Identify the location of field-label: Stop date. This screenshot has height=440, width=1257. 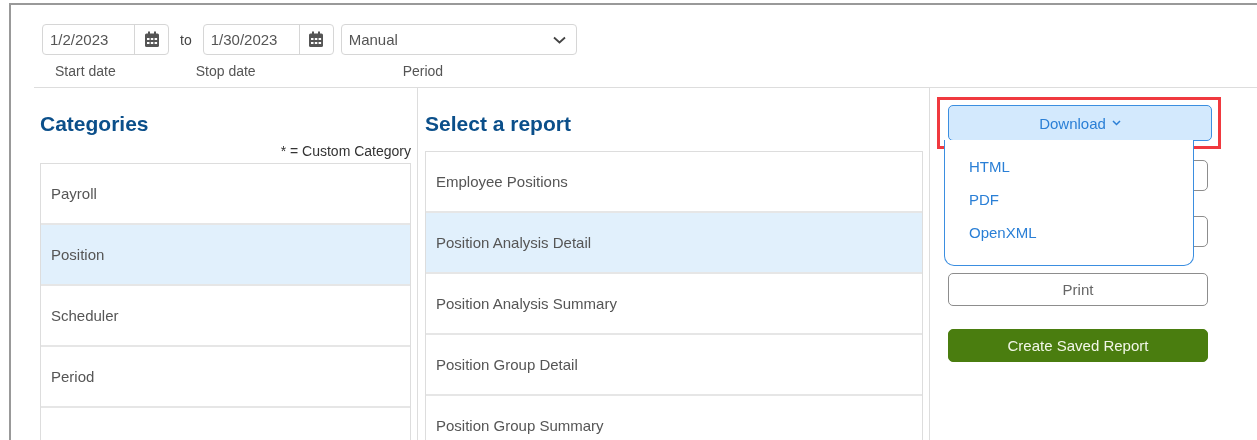
(225, 71).